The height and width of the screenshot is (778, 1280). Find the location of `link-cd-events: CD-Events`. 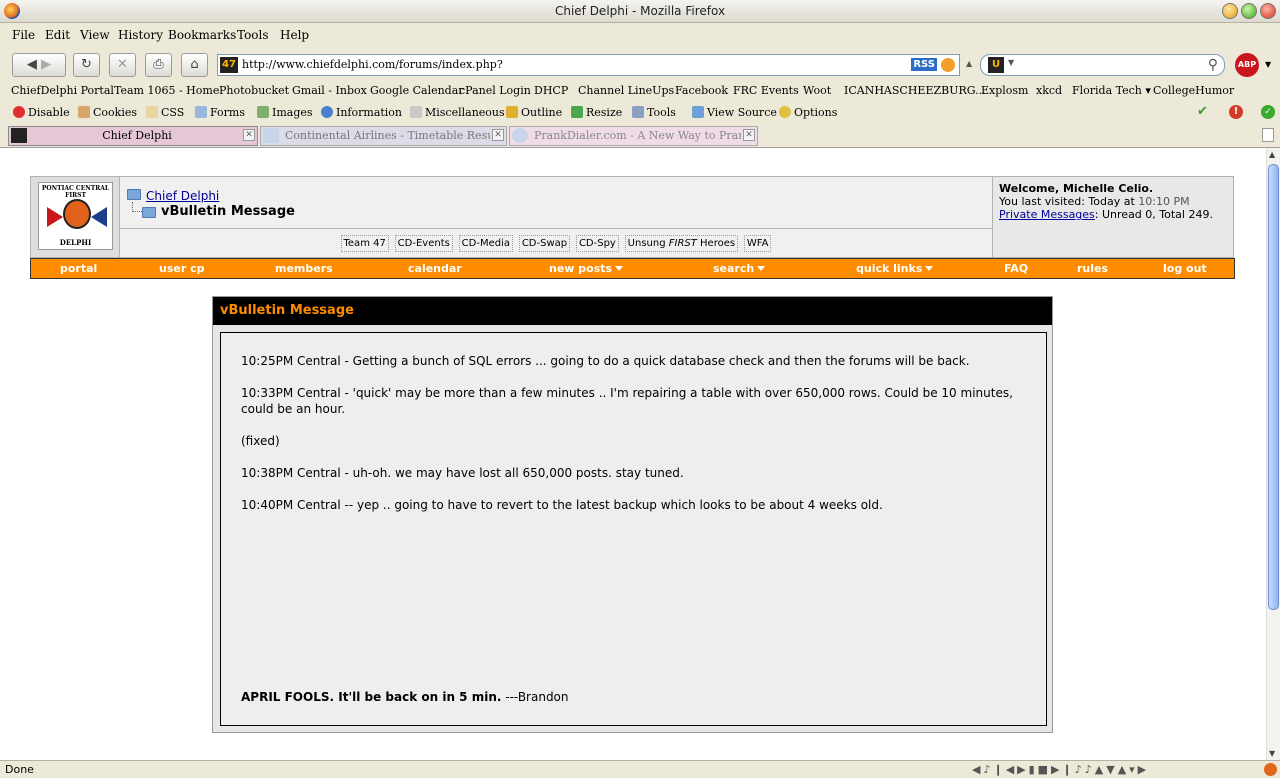

link-cd-events: CD-Events is located at coordinates (423, 243).